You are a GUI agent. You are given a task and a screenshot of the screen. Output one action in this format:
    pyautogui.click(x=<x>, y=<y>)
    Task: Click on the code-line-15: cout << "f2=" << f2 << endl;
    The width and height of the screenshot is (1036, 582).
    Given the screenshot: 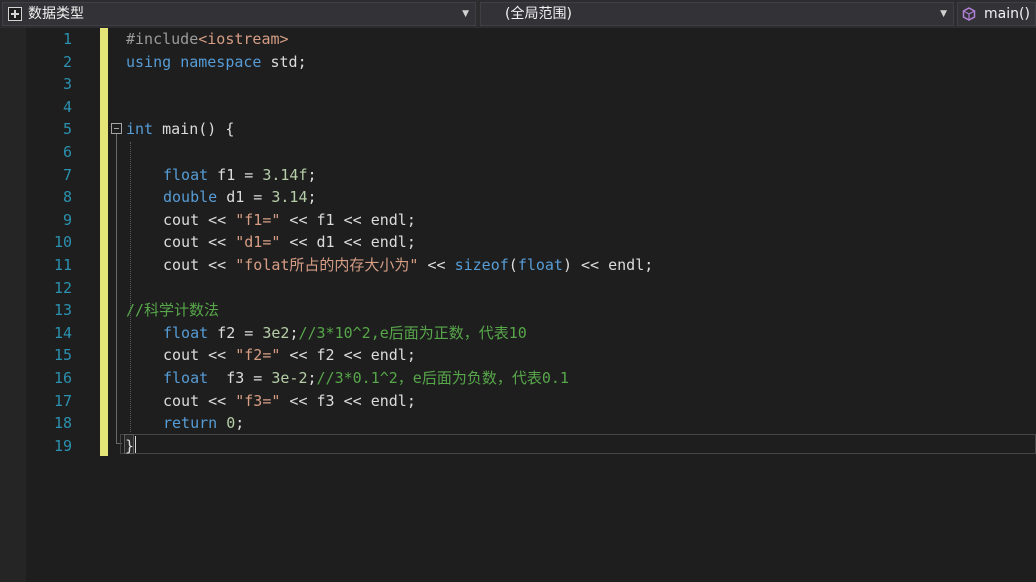 What is the action you would take?
    pyautogui.click(x=289, y=355)
    